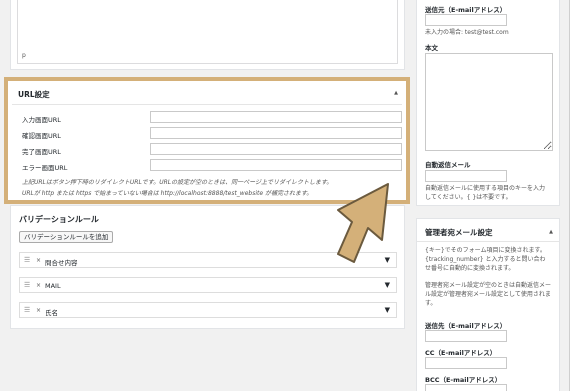 This screenshot has height=391, width=570. Describe the element at coordinates (41, 136) in the screenshot. I see `url-label-confirm: 確認画面URL` at that location.